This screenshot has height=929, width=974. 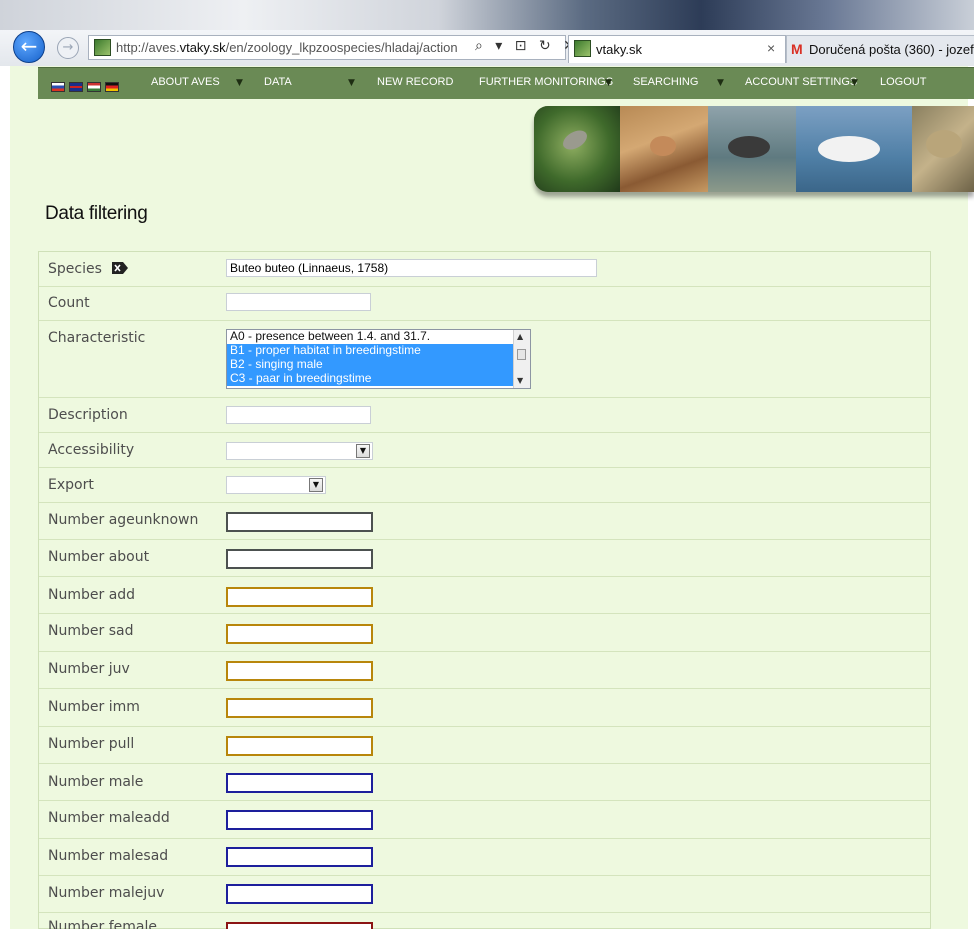 I want to click on forward-button: →, so click(x=68, y=48).